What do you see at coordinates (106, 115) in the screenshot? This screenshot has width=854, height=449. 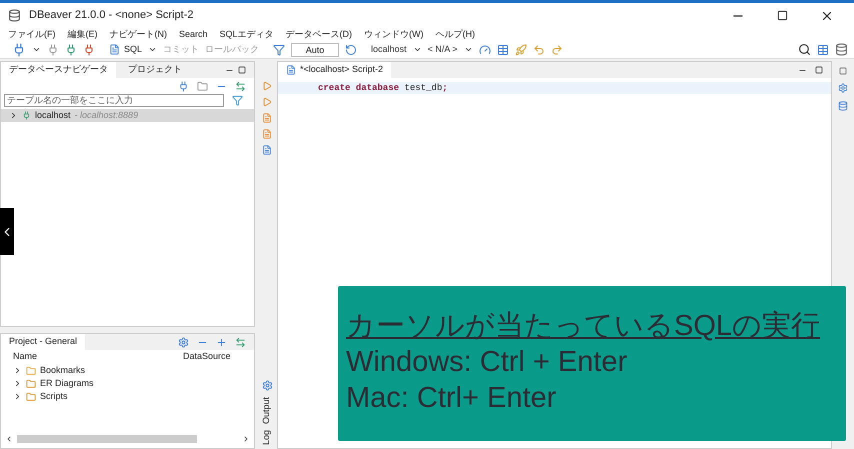 I see `connection-detail: - localhost:8889` at bounding box center [106, 115].